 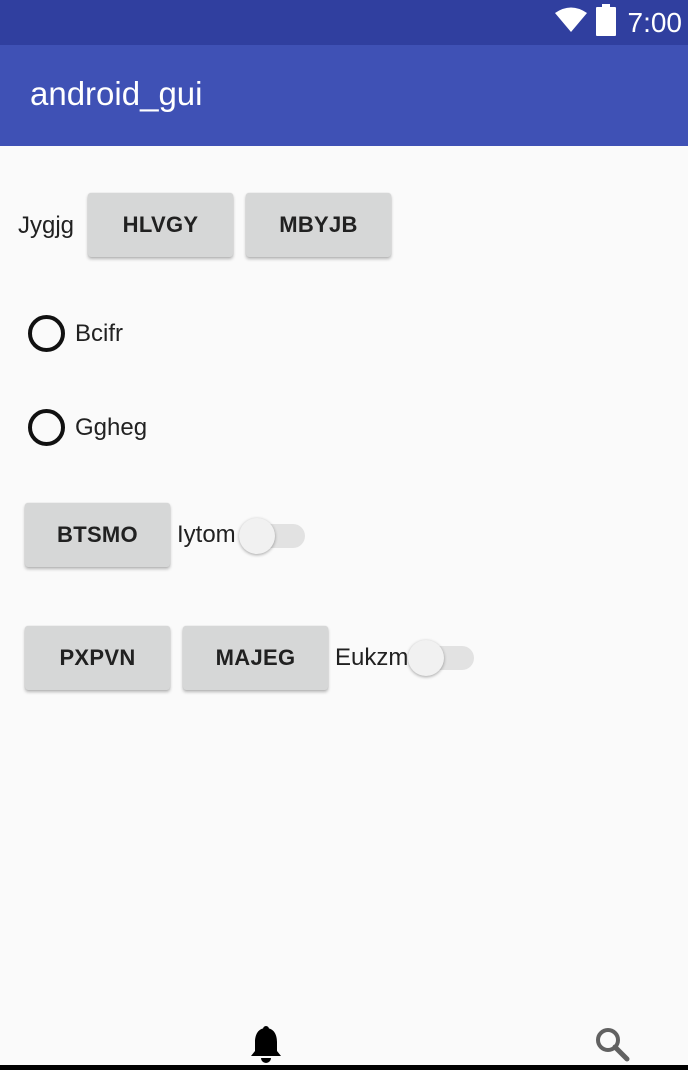 What do you see at coordinates (160, 225) in the screenshot?
I see `hlvgy-button: HLVGY` at bounding box center [160, 225].